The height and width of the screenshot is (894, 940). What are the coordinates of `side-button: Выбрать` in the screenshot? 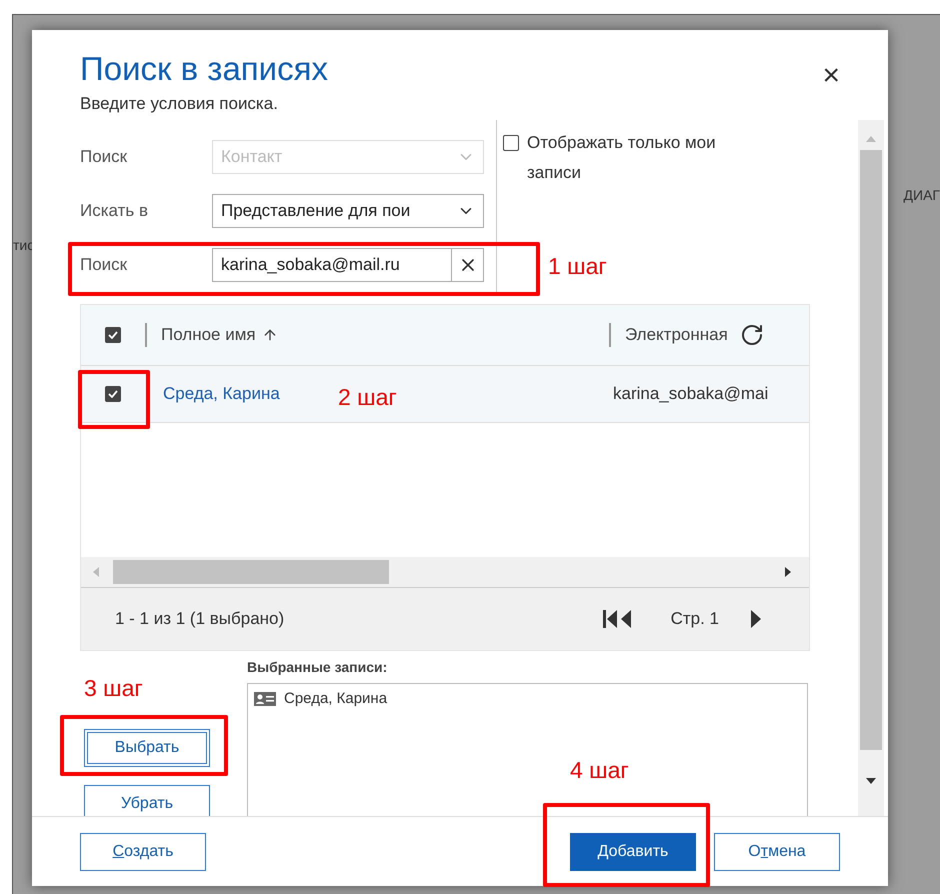 It's located at (147, 748).